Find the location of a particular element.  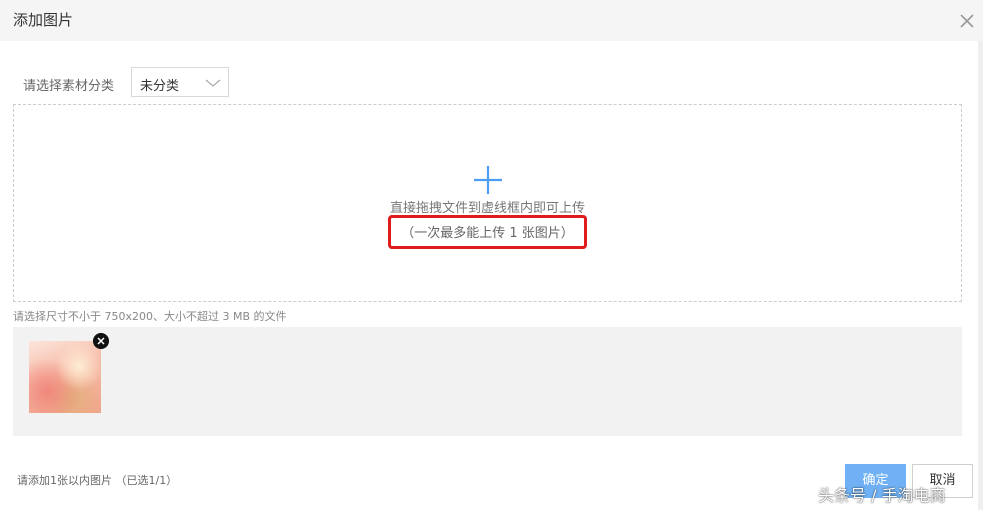

category-selected-value: 未分类 is located at coordinates (160, 86).